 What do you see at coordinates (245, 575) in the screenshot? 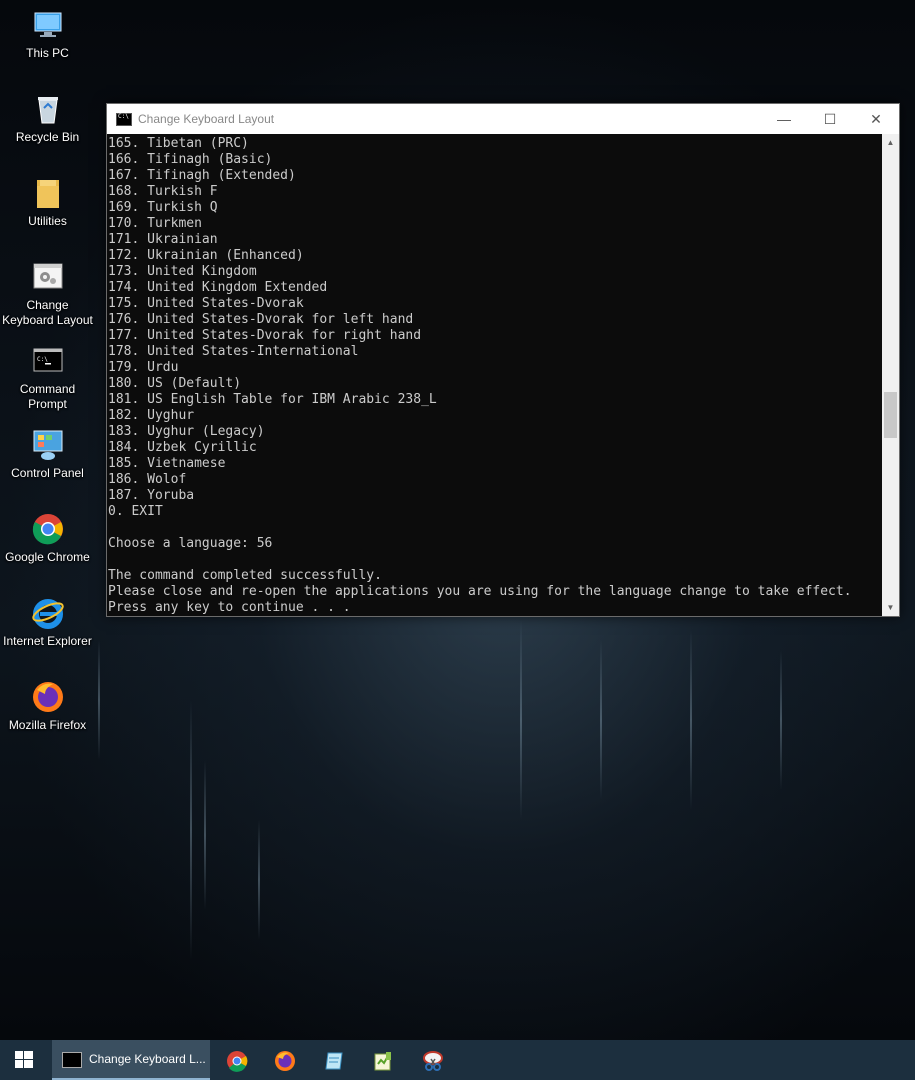
I see `console-line: The command completed successfully.` at bounding box center [245, 575].